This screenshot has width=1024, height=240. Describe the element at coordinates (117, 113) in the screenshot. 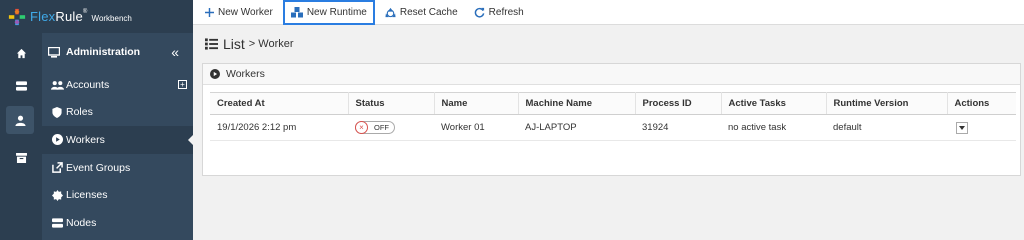

I see `sidebar-item-roles: Roles` at that location.